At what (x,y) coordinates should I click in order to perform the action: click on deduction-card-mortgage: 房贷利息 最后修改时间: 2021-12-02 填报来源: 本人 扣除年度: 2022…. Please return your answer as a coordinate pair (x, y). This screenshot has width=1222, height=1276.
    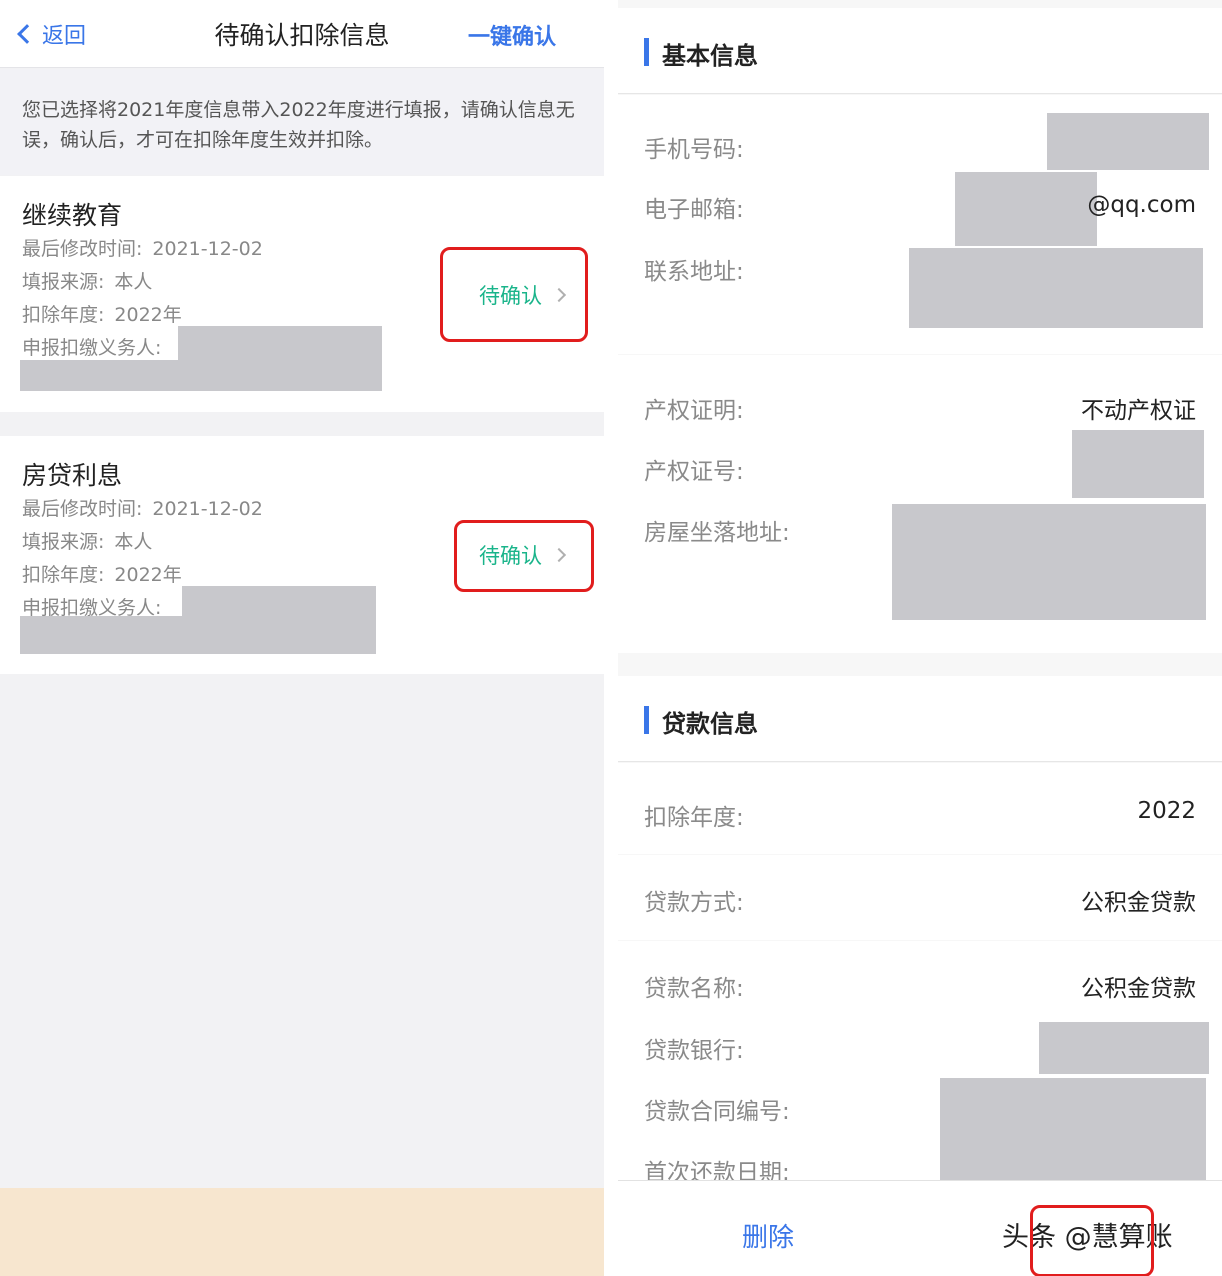
    Looking at the image, I should click on (302, 555).